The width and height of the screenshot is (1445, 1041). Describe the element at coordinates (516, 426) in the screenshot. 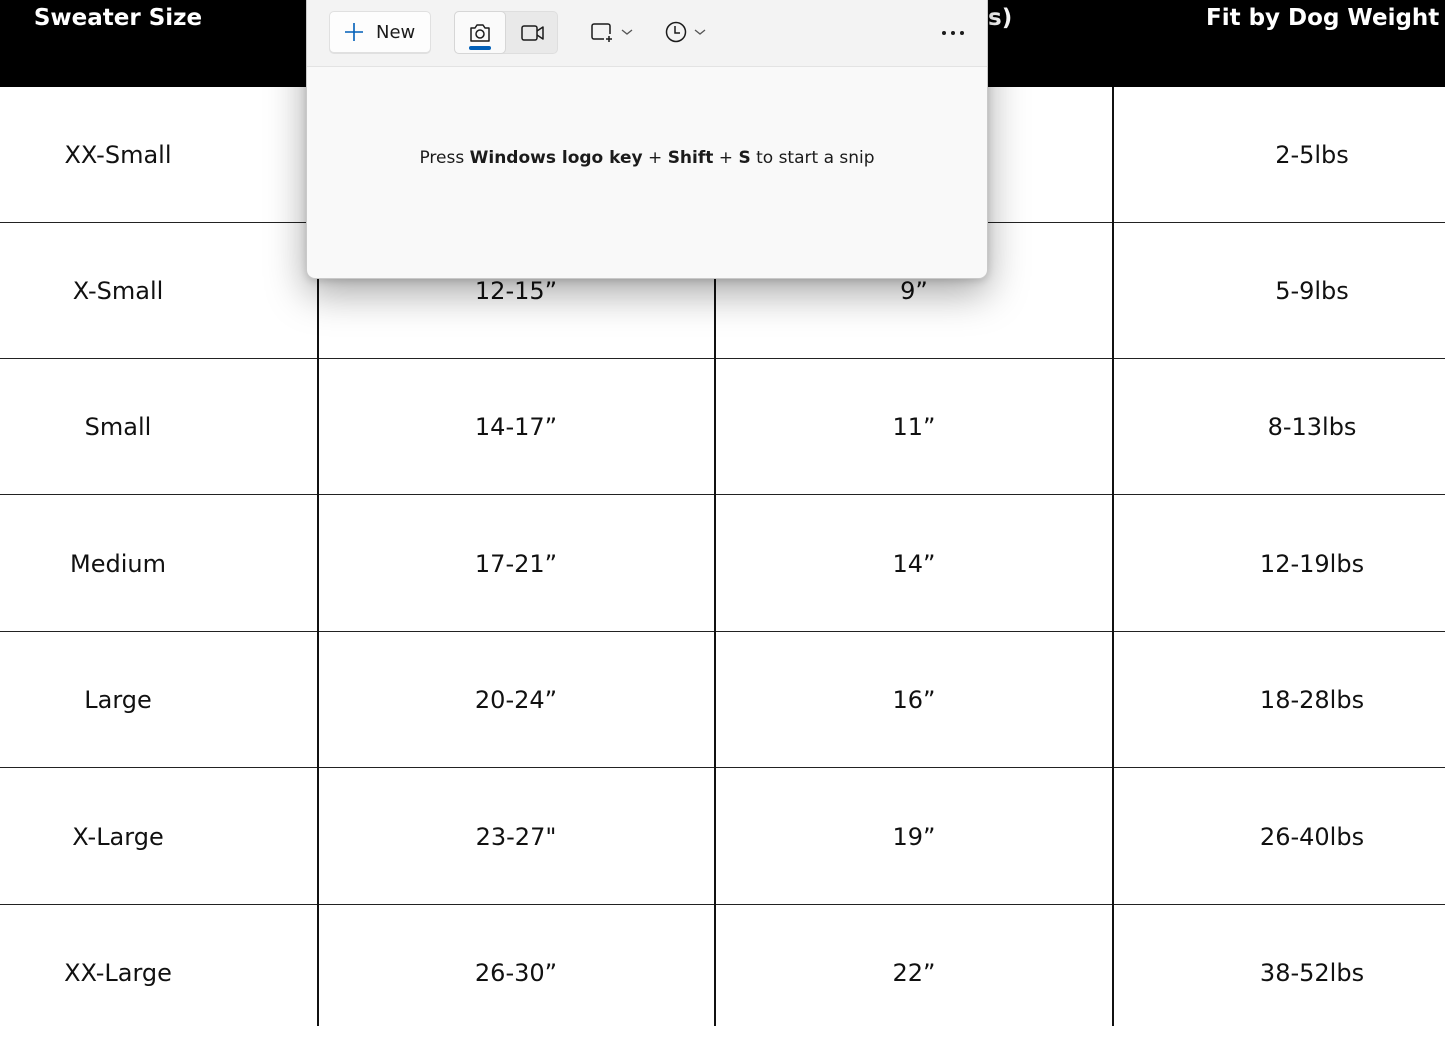

I see `cell-col1: 14-17”` at that location.